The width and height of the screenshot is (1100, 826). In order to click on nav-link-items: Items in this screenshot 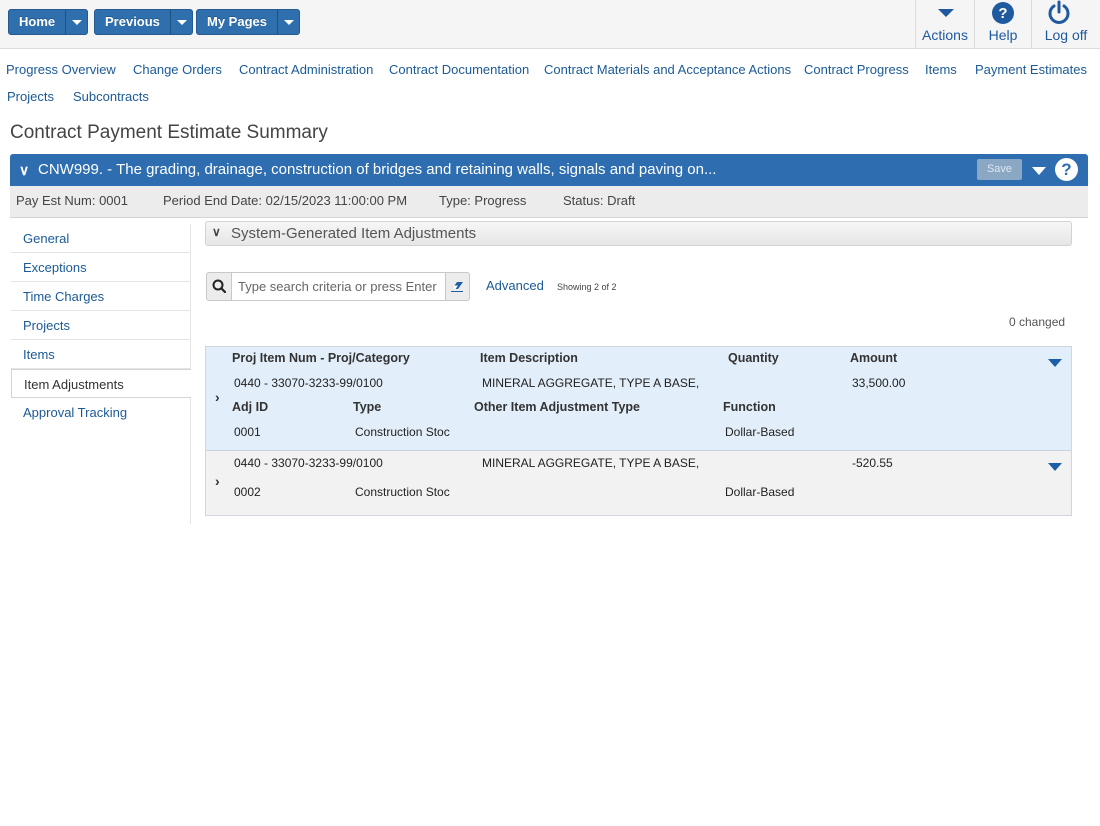, I will do `click(941, 69)`.